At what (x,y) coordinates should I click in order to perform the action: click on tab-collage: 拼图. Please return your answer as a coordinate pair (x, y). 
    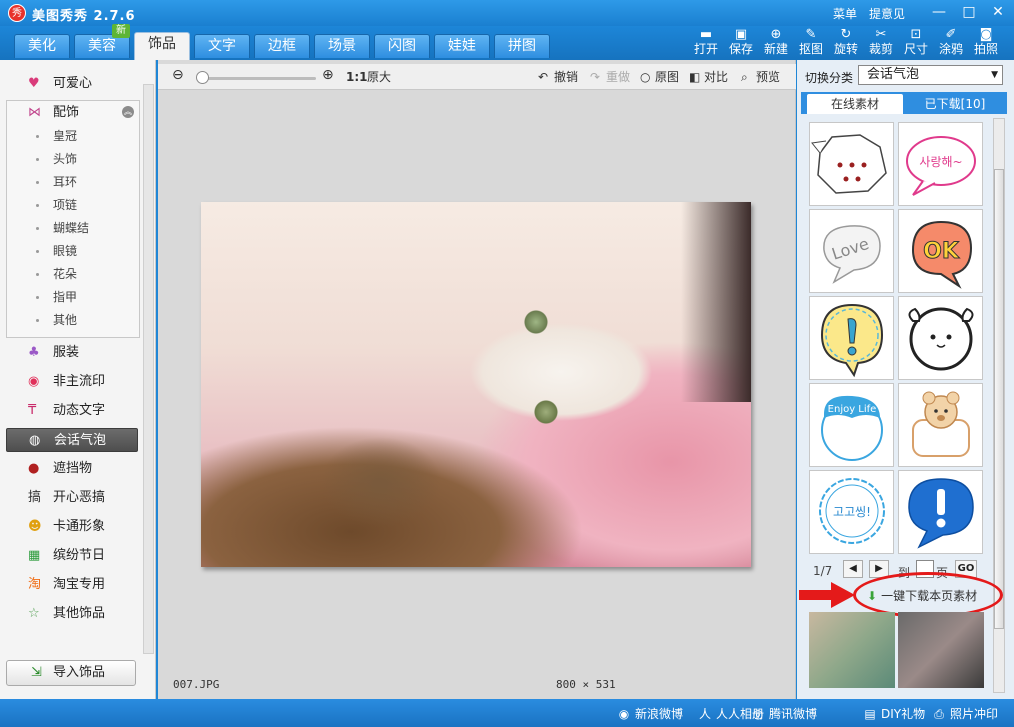
    Looking at the image, I should click on (522, 46).